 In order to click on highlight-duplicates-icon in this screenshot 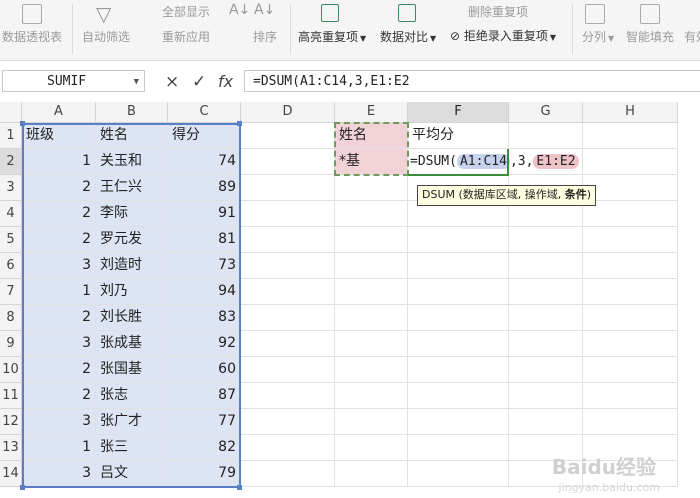, I will do `click(330, 13)`.